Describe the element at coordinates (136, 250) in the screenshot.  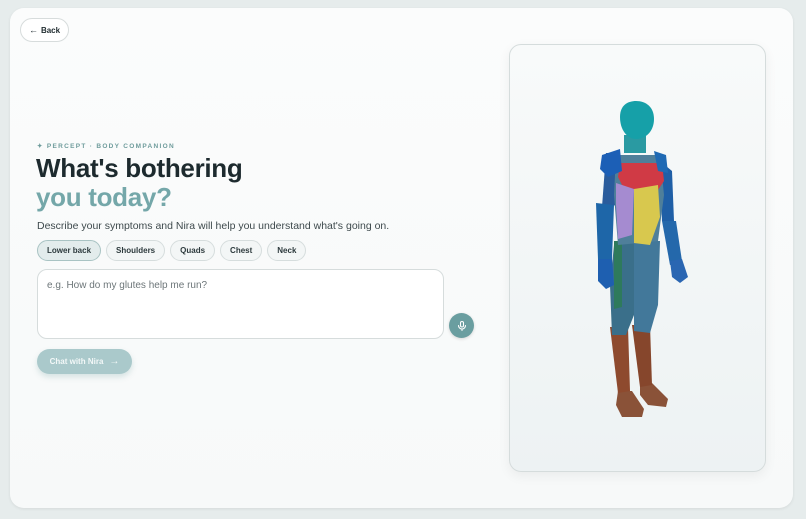
I see `chip-shoulders: Shoulders` at that location.